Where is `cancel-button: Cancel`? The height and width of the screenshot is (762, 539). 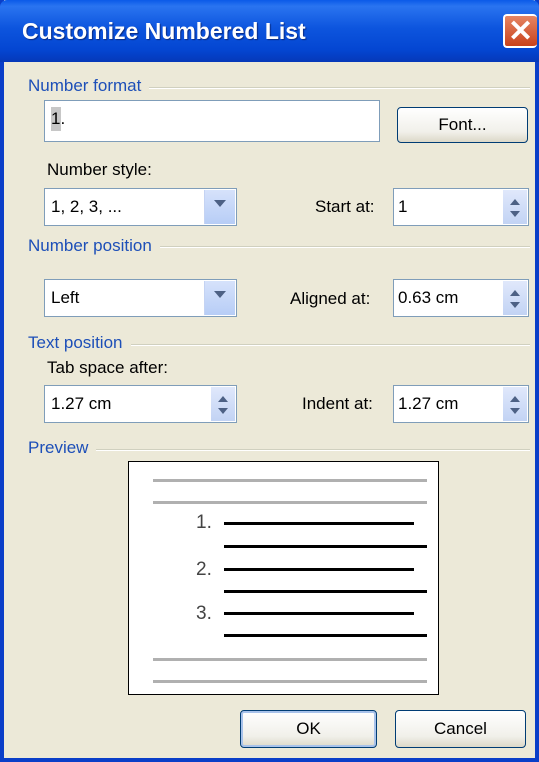 cancel-button: Cancel is located at coordinates (460, 729).